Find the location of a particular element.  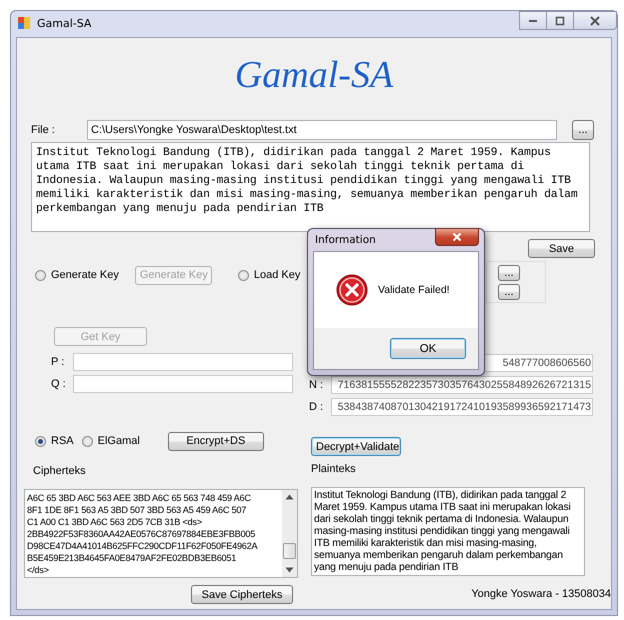

cipher-label: Cipherteks is located at coordinates (60, 472).